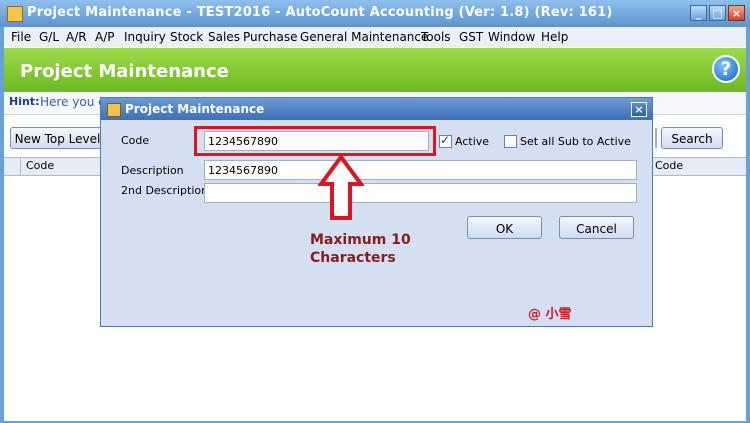 The image size is (750, 423). I want to click on menu-ar: A/R, so click(76, 37).